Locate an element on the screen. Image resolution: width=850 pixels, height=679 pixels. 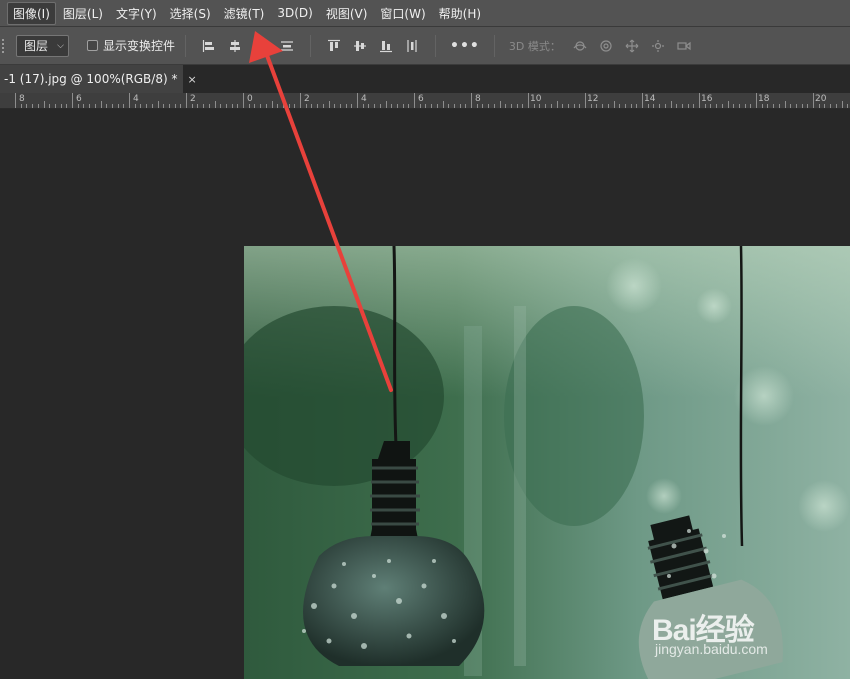
ruler-label: 16 is located at coordinates (707, 99).